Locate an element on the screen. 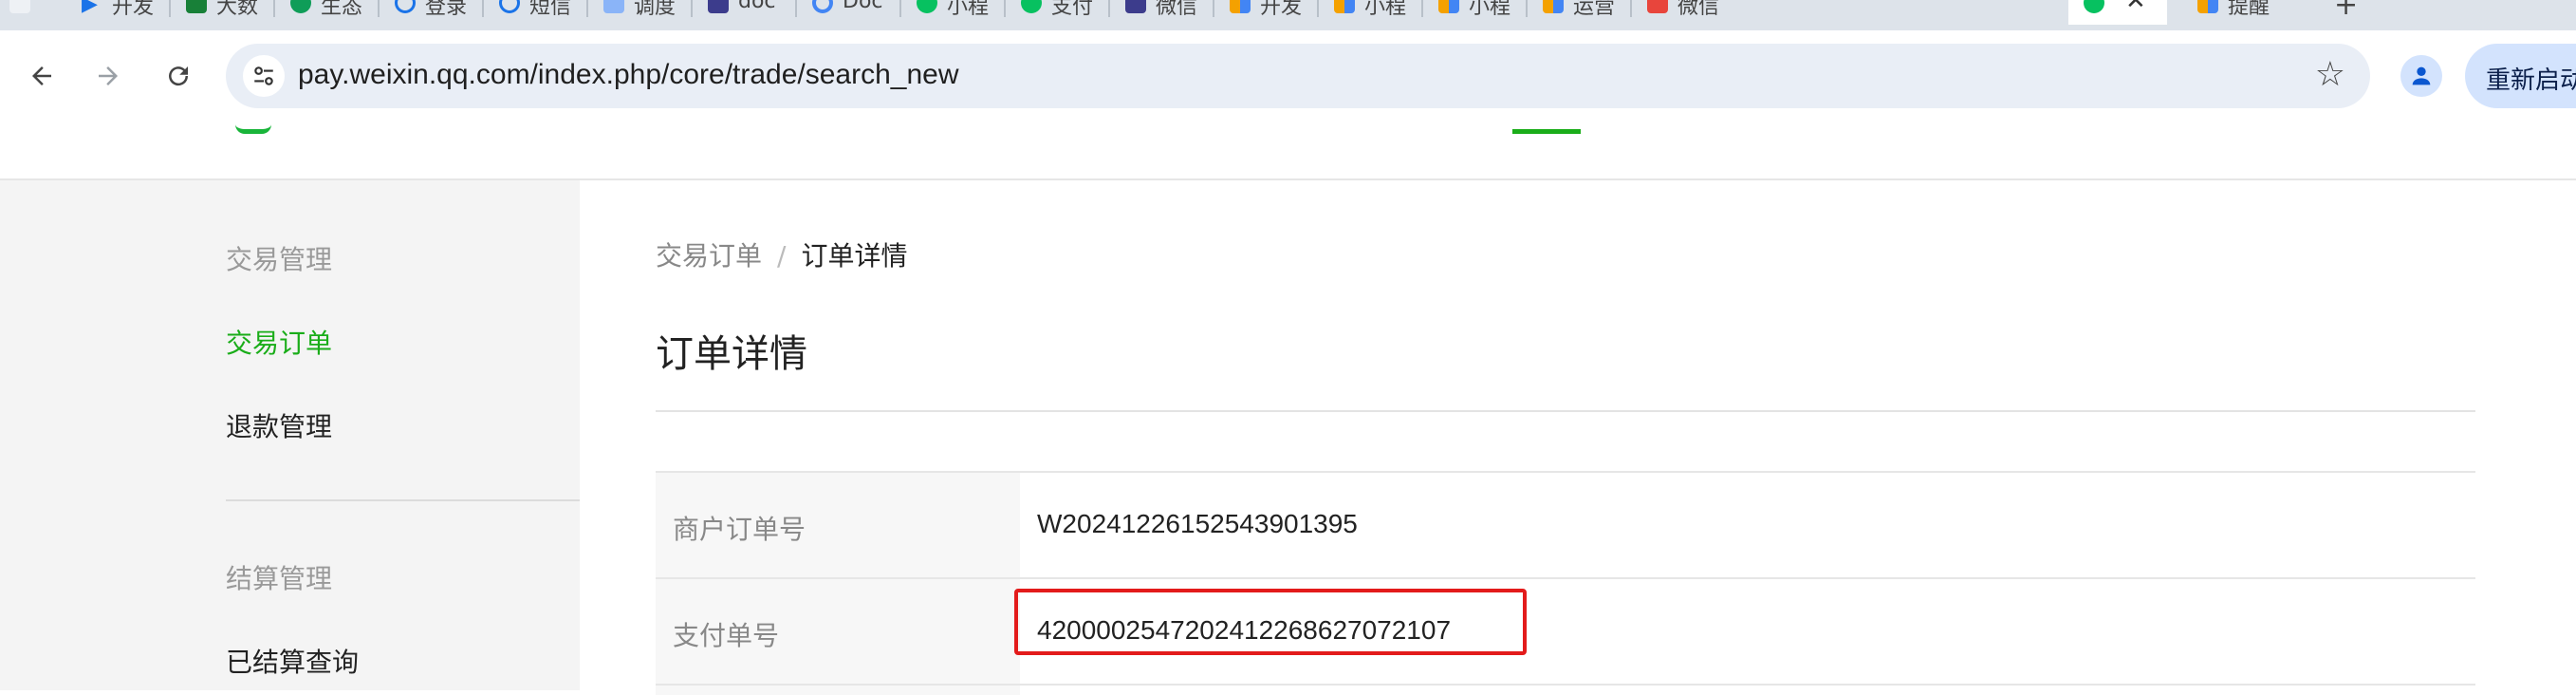 Image resolution: width=2576 pixels, height=695 pixels. reload-icon is located at coordinates (178, 76).